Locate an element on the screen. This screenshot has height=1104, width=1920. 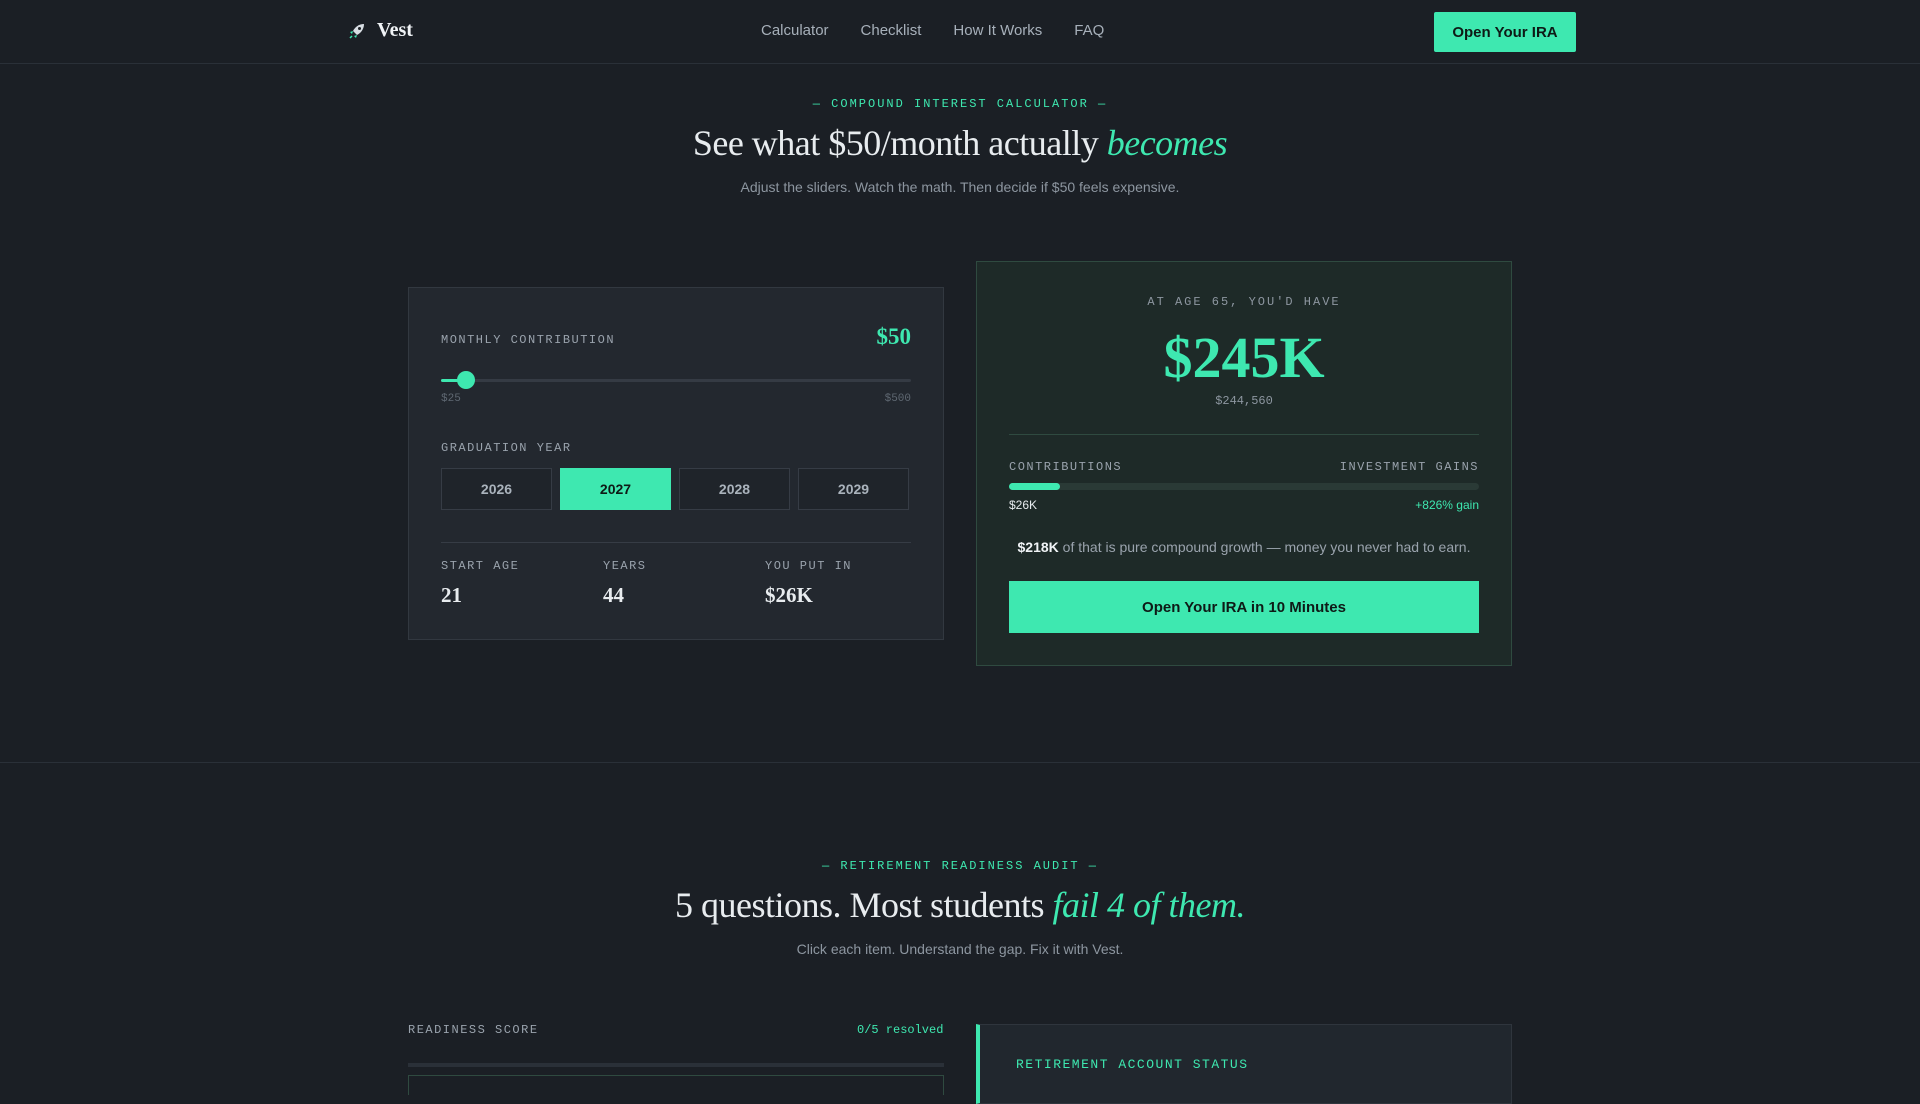
calculator-eyebrow: — COMPOUND INTEREST CALCULATOR — is located at coordinates (960, 104).